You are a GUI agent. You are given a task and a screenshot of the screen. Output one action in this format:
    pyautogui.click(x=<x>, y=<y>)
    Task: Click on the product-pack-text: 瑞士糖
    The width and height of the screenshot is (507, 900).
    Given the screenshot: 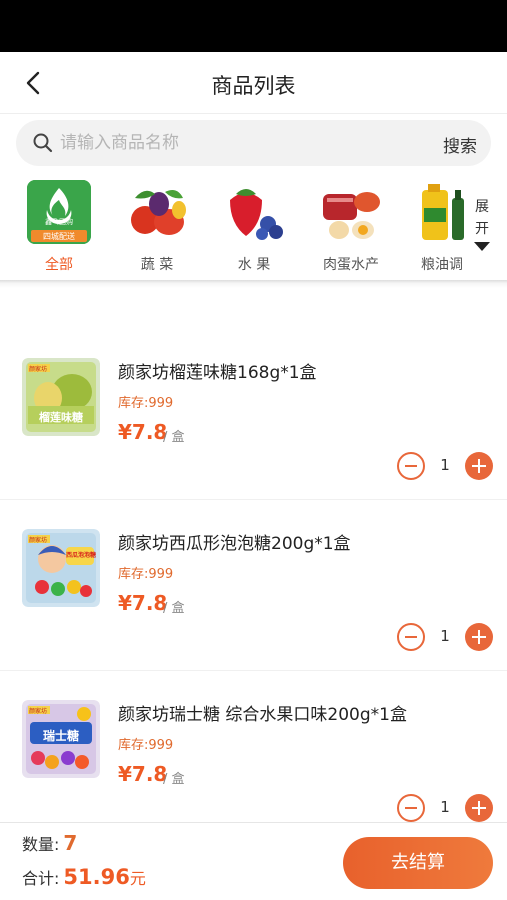 What is the action you would take?
    pyautogui.click(x=60, y=736)
    